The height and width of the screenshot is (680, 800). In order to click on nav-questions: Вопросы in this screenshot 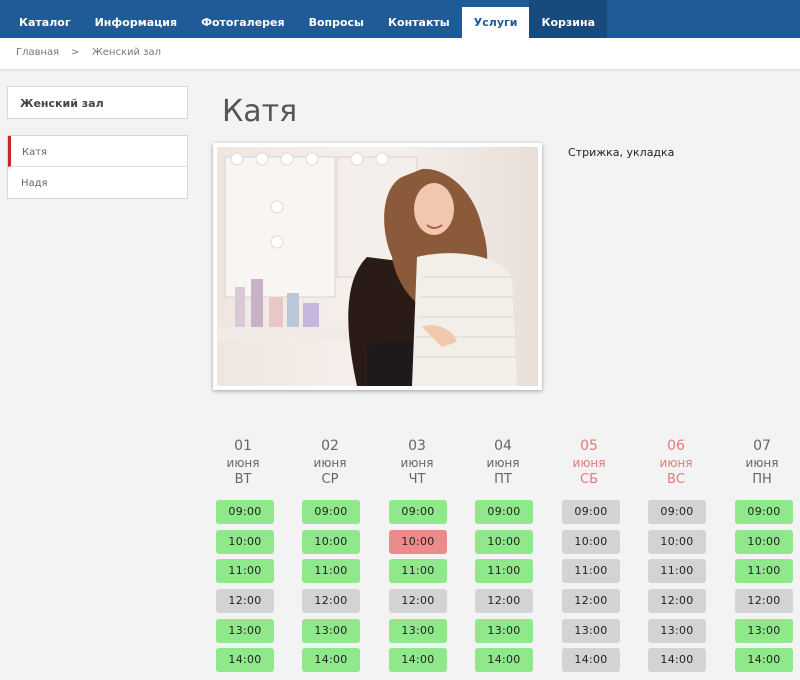, I will do `click(336, 19)`.